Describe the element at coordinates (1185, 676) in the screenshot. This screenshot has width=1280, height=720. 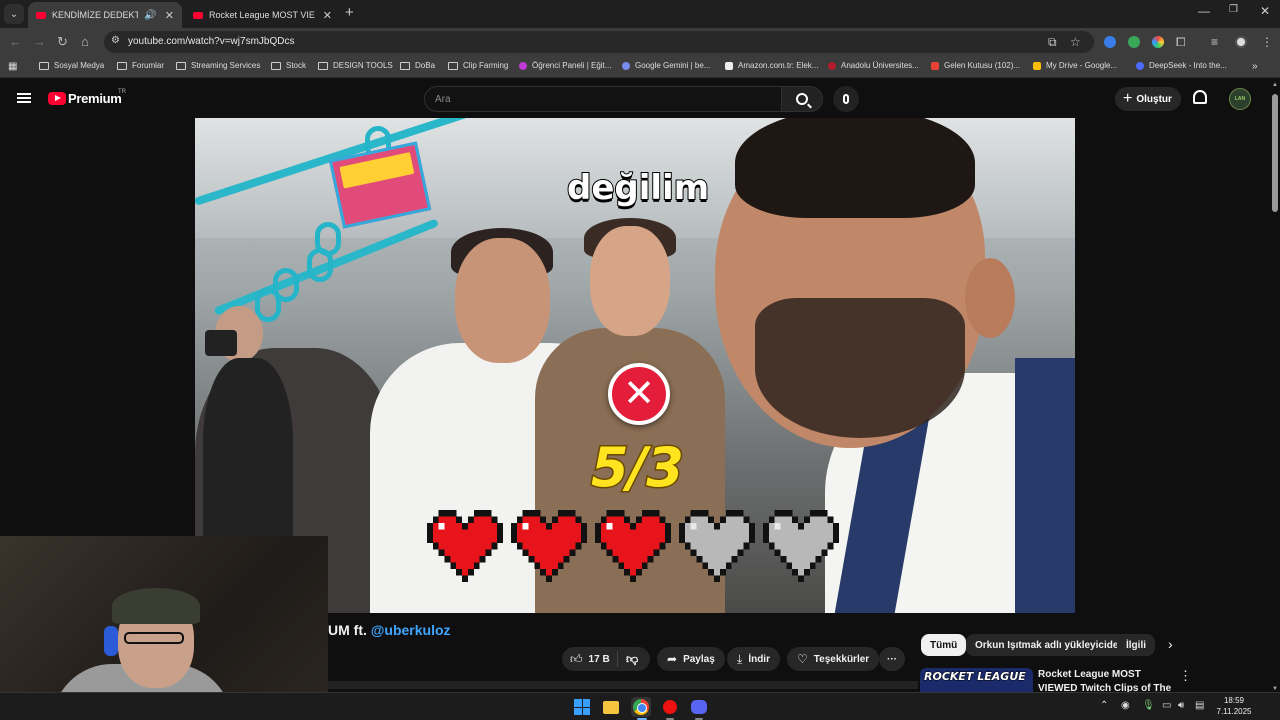
I see `recommendation-menu-icon: ⋮` at that location.